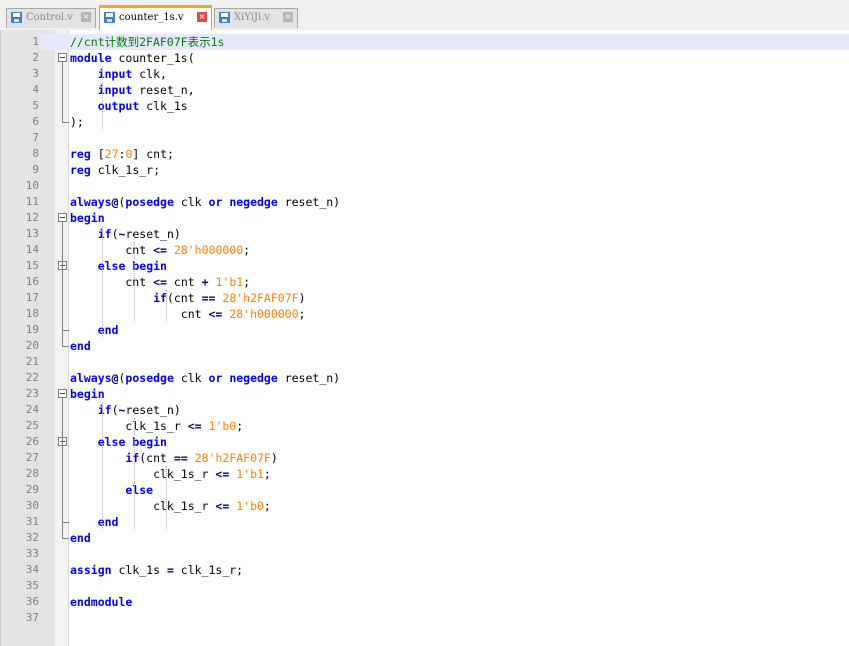 This screenshot has width=849, height=646. Describe the element at coordinates (425, 474) in the screenshot. I see `code-line: 28 clk_1s_r <= 1'b1;` at that location.